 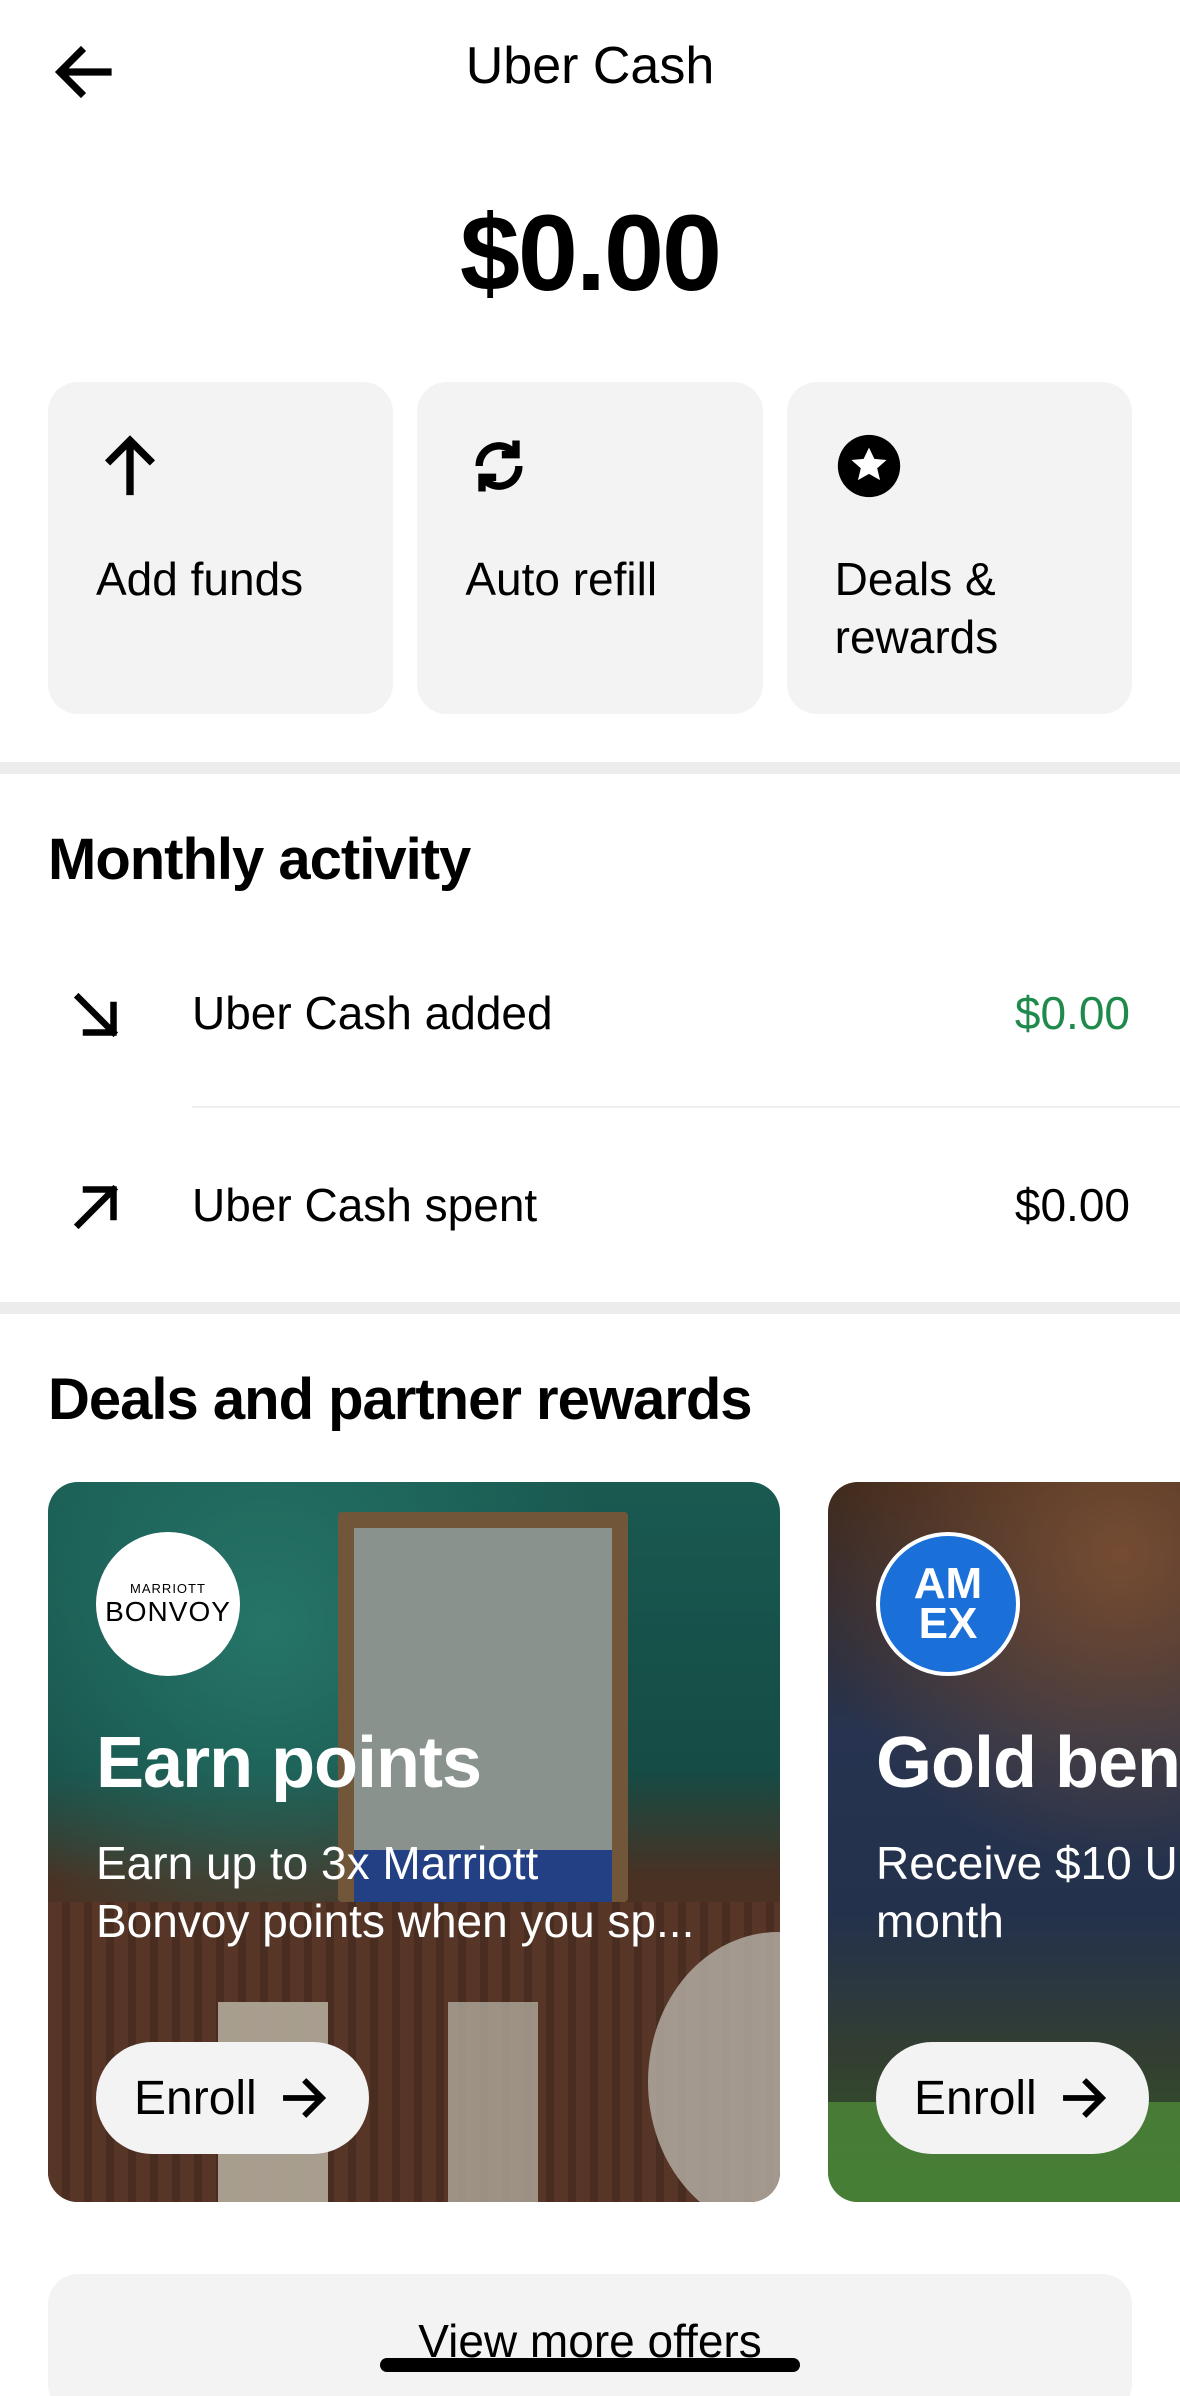 What do you see at coordinates (372, 1013) in the screenshot?
I see `activity-label: Uber Cash added` at bounding box center [372, 1013].